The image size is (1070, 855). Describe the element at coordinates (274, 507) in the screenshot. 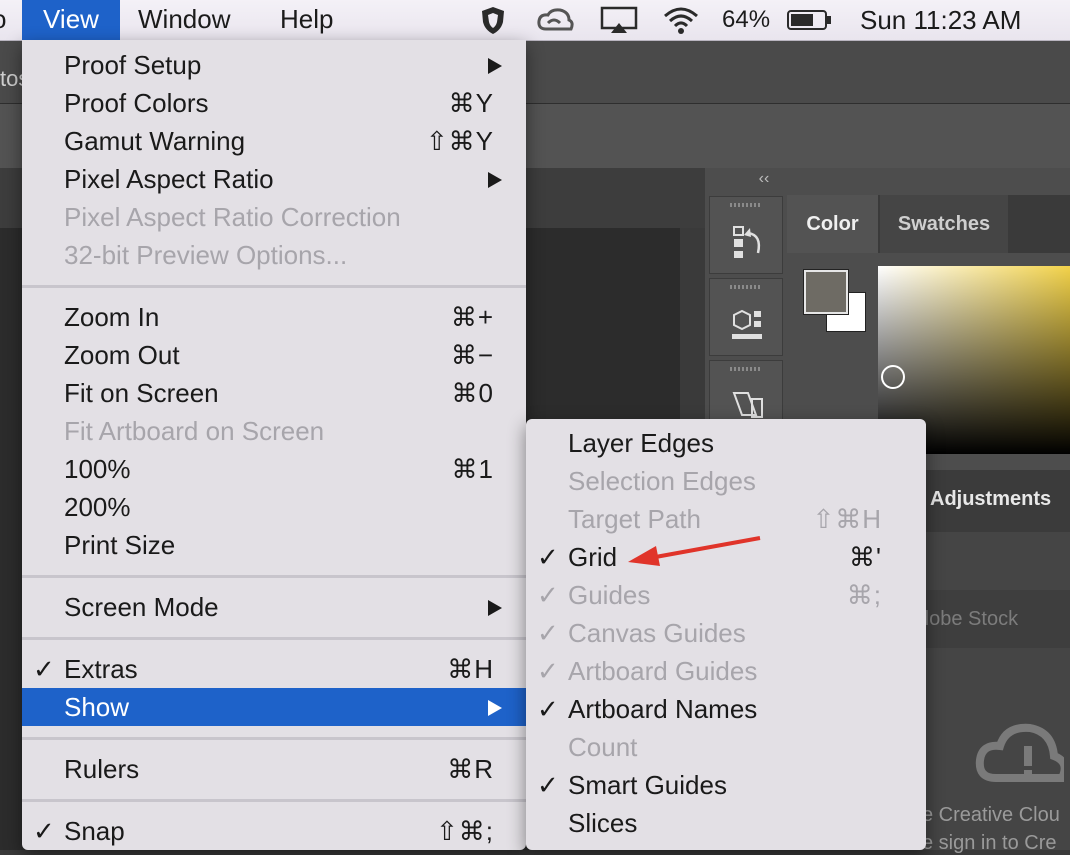

I see `view-menu-item-200: 200%` at that location.